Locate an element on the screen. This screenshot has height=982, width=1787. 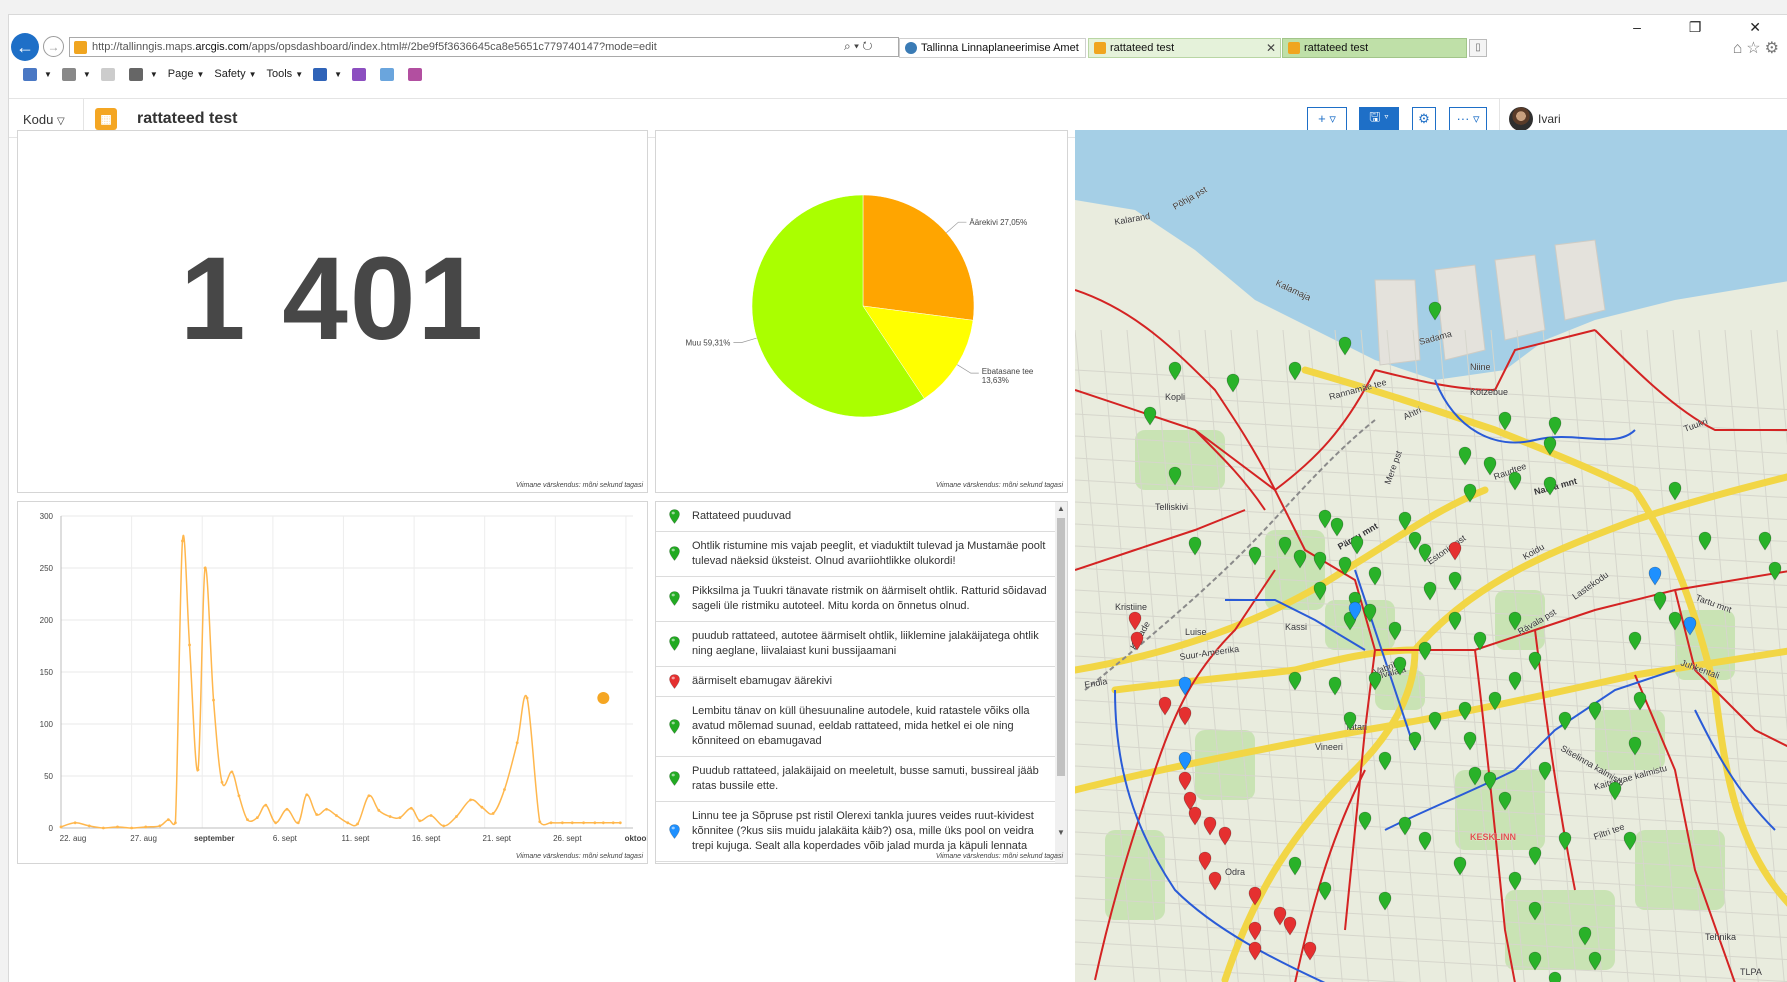
scroll-up-icon: ▲ is located at coordinates (1061, 508).